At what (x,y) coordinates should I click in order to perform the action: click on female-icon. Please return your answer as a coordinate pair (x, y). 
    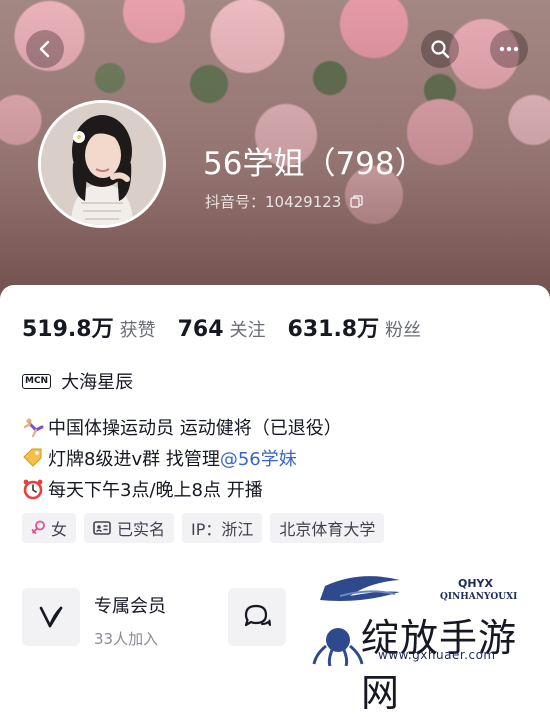
    Looking at the image, I should click on (38, 527).